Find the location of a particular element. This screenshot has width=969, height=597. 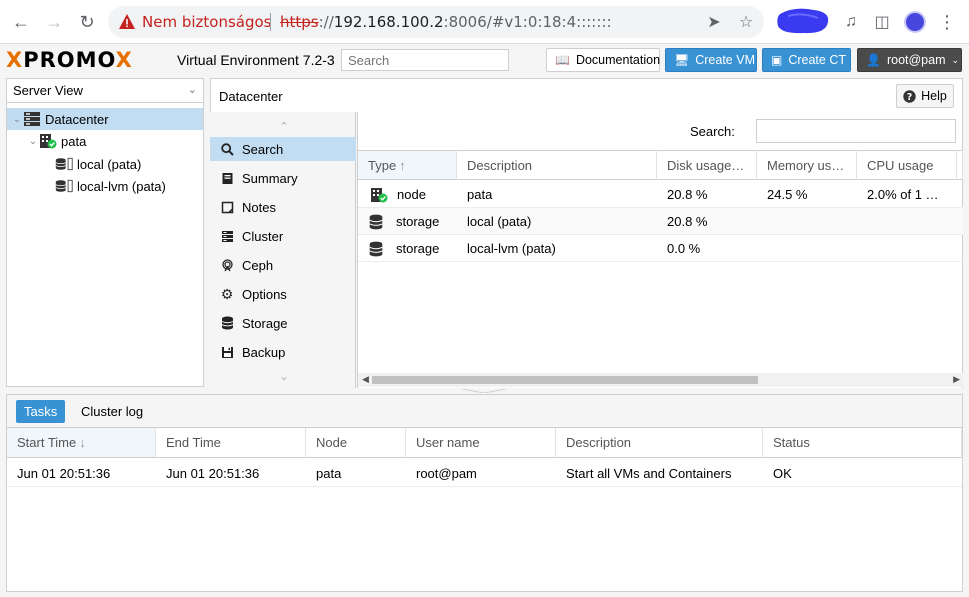

sort-desc-icon: ↓ is located at coordinates (82, 442).